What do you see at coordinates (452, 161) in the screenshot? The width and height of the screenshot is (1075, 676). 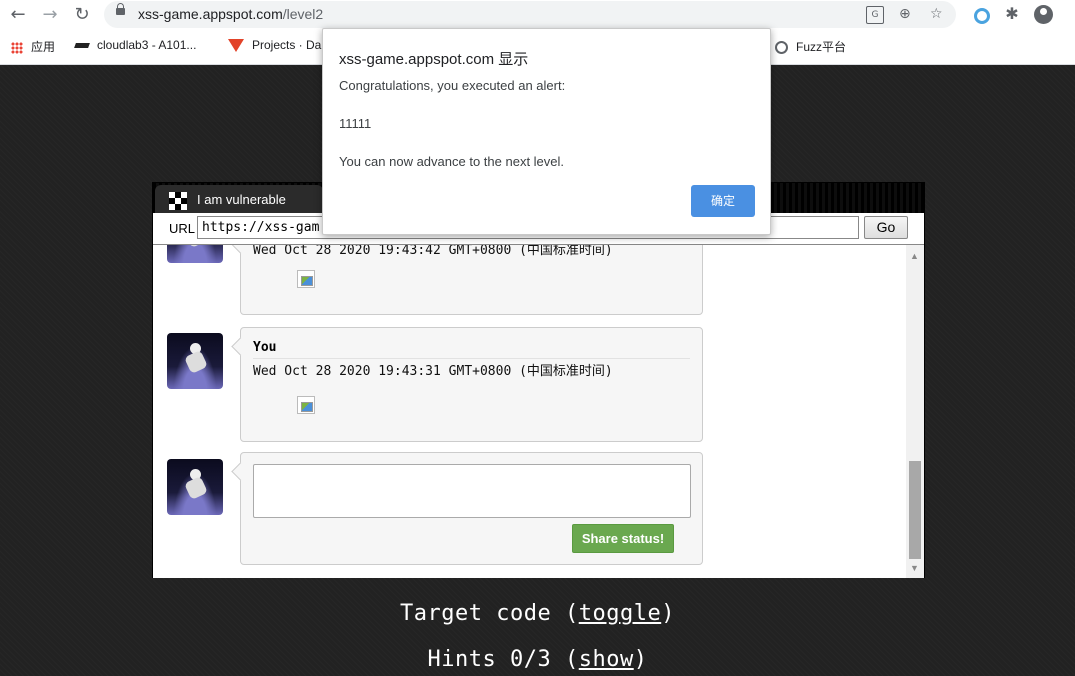 I see `dialog-advance-text: You can now advance to the next level.` at bounding box center [452, 161].